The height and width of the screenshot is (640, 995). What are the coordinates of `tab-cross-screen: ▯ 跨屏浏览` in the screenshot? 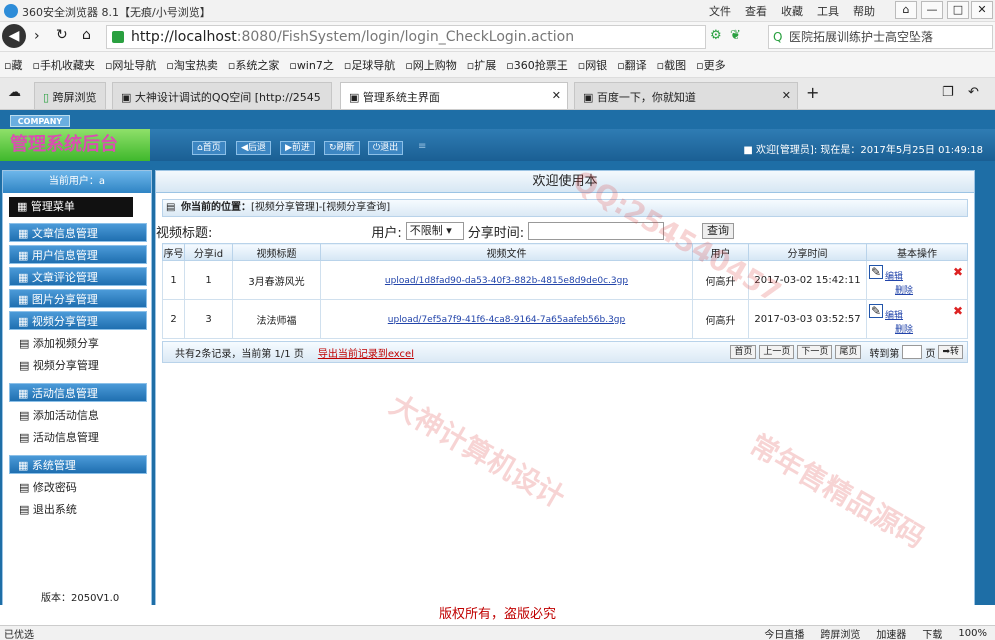 It's located at (70, 95).